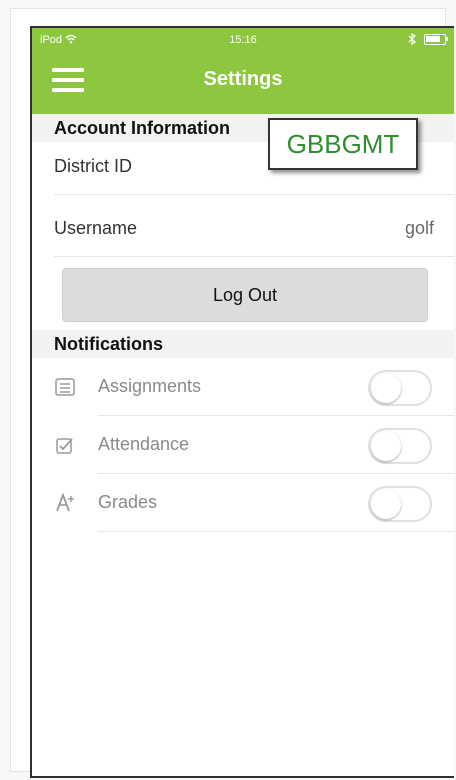  I want to click on top-bar: iPod 15:16 Settings, so click(243, 71).